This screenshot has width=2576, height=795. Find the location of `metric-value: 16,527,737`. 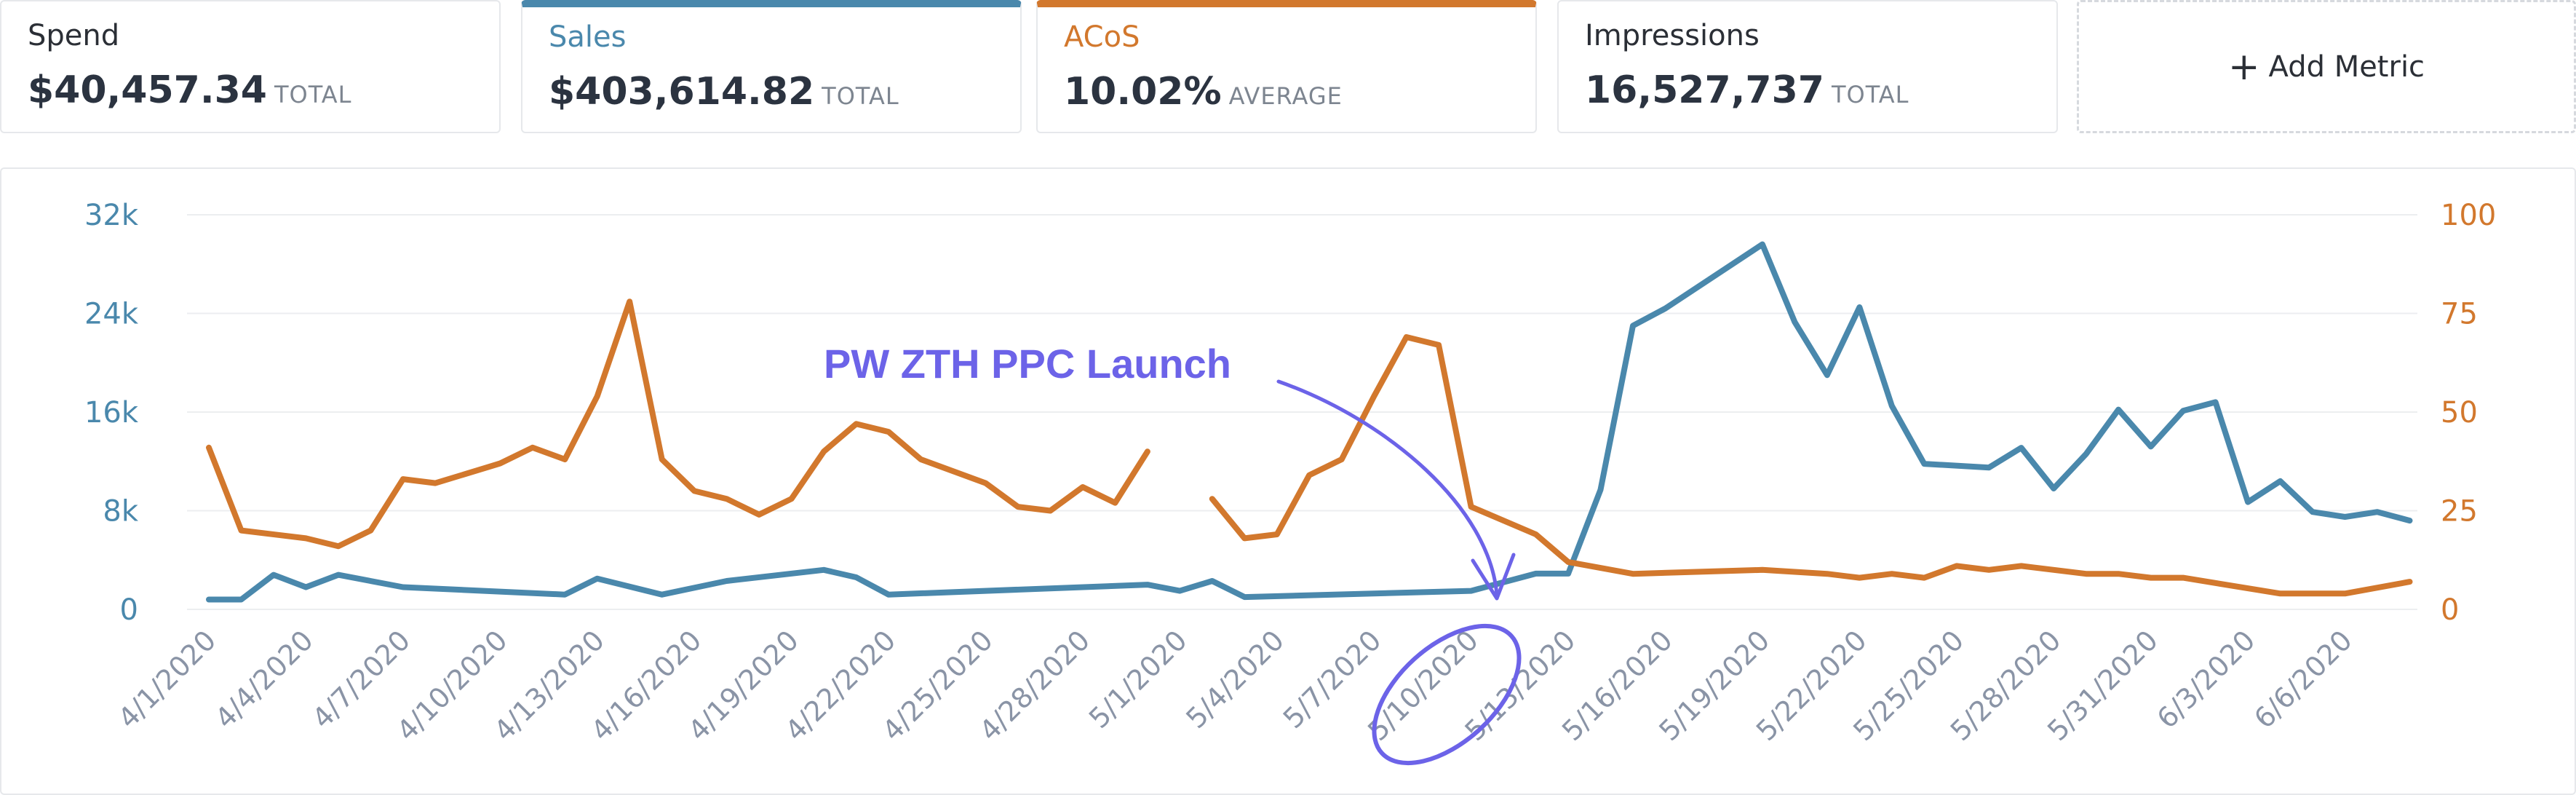

metric-value: 16,527,737 is located at coordinates (1704, 90).